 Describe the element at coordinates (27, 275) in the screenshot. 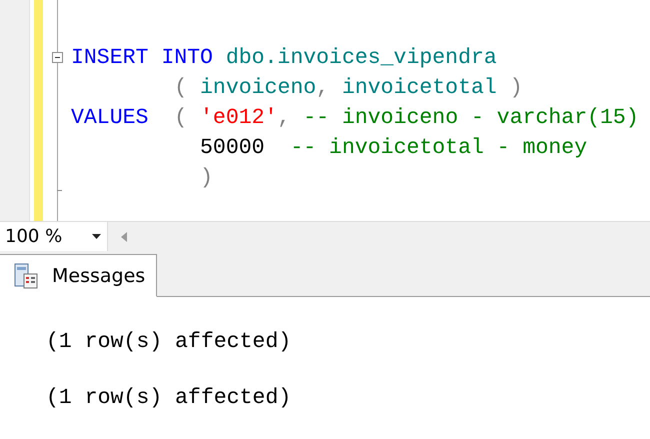

I see `messages-icon` at that location.